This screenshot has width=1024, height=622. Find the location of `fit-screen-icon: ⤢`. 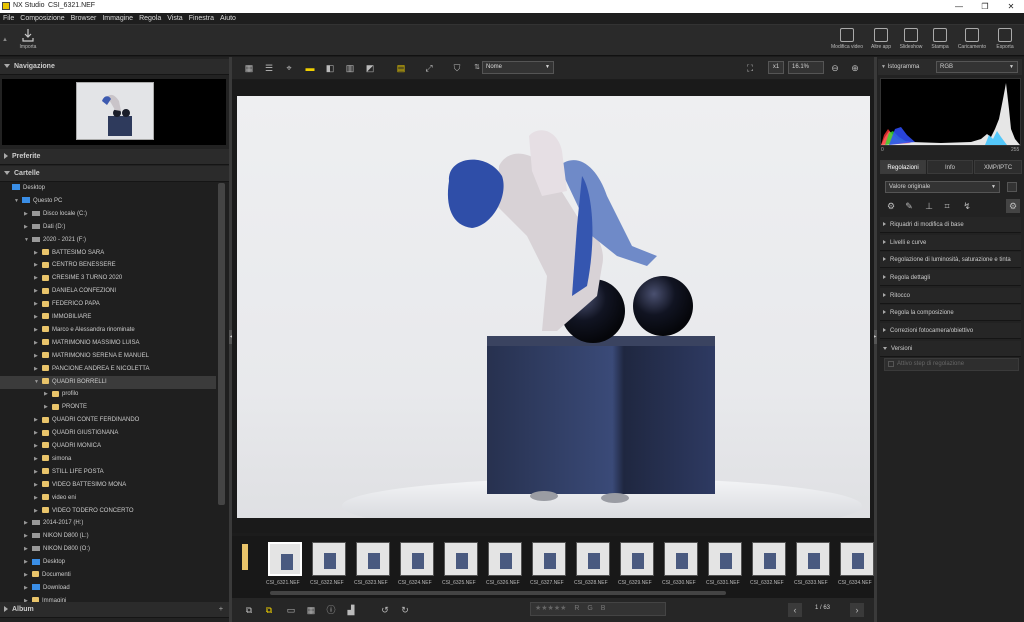

fit-screen-icon: ⤢ is located at coordinates (429, 68).